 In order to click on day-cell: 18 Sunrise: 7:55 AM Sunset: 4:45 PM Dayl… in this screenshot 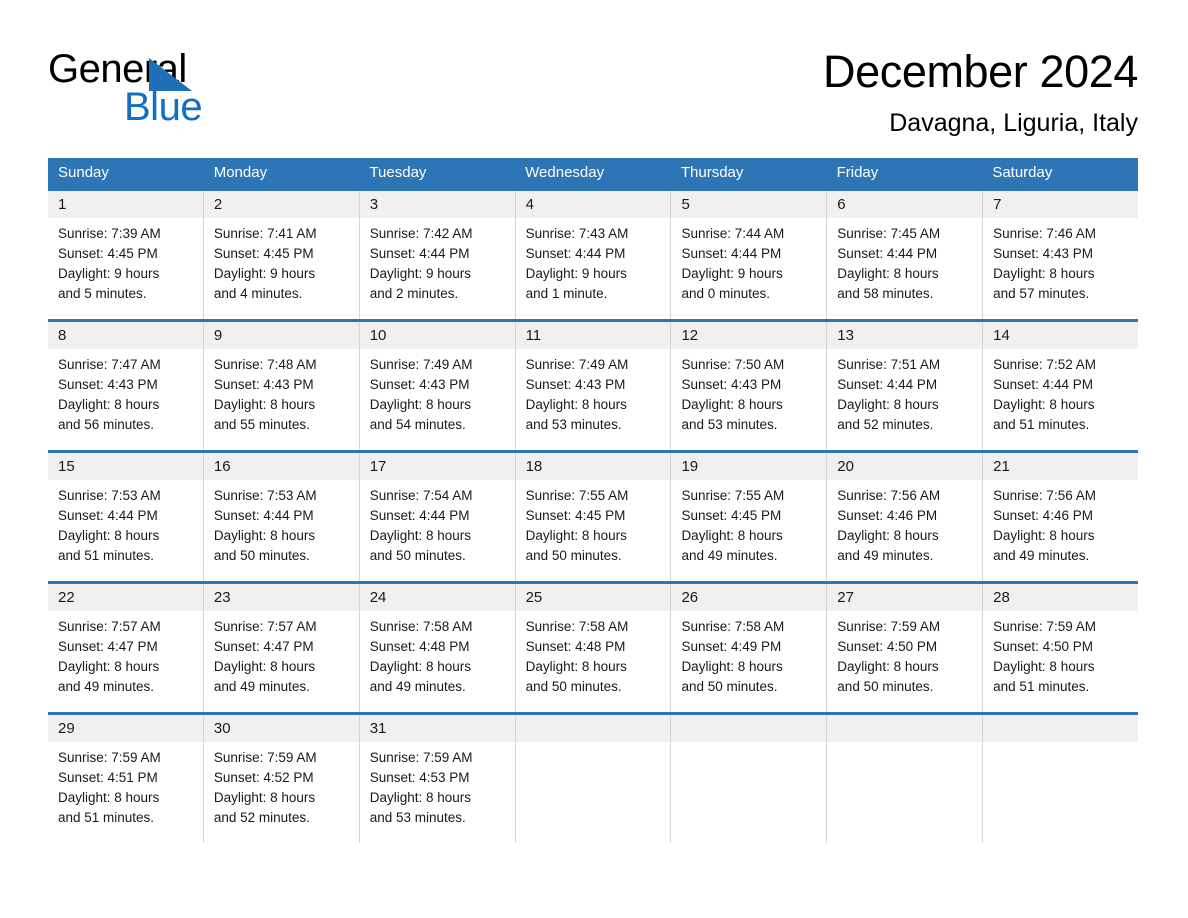, I will do `click(593, 517)`.